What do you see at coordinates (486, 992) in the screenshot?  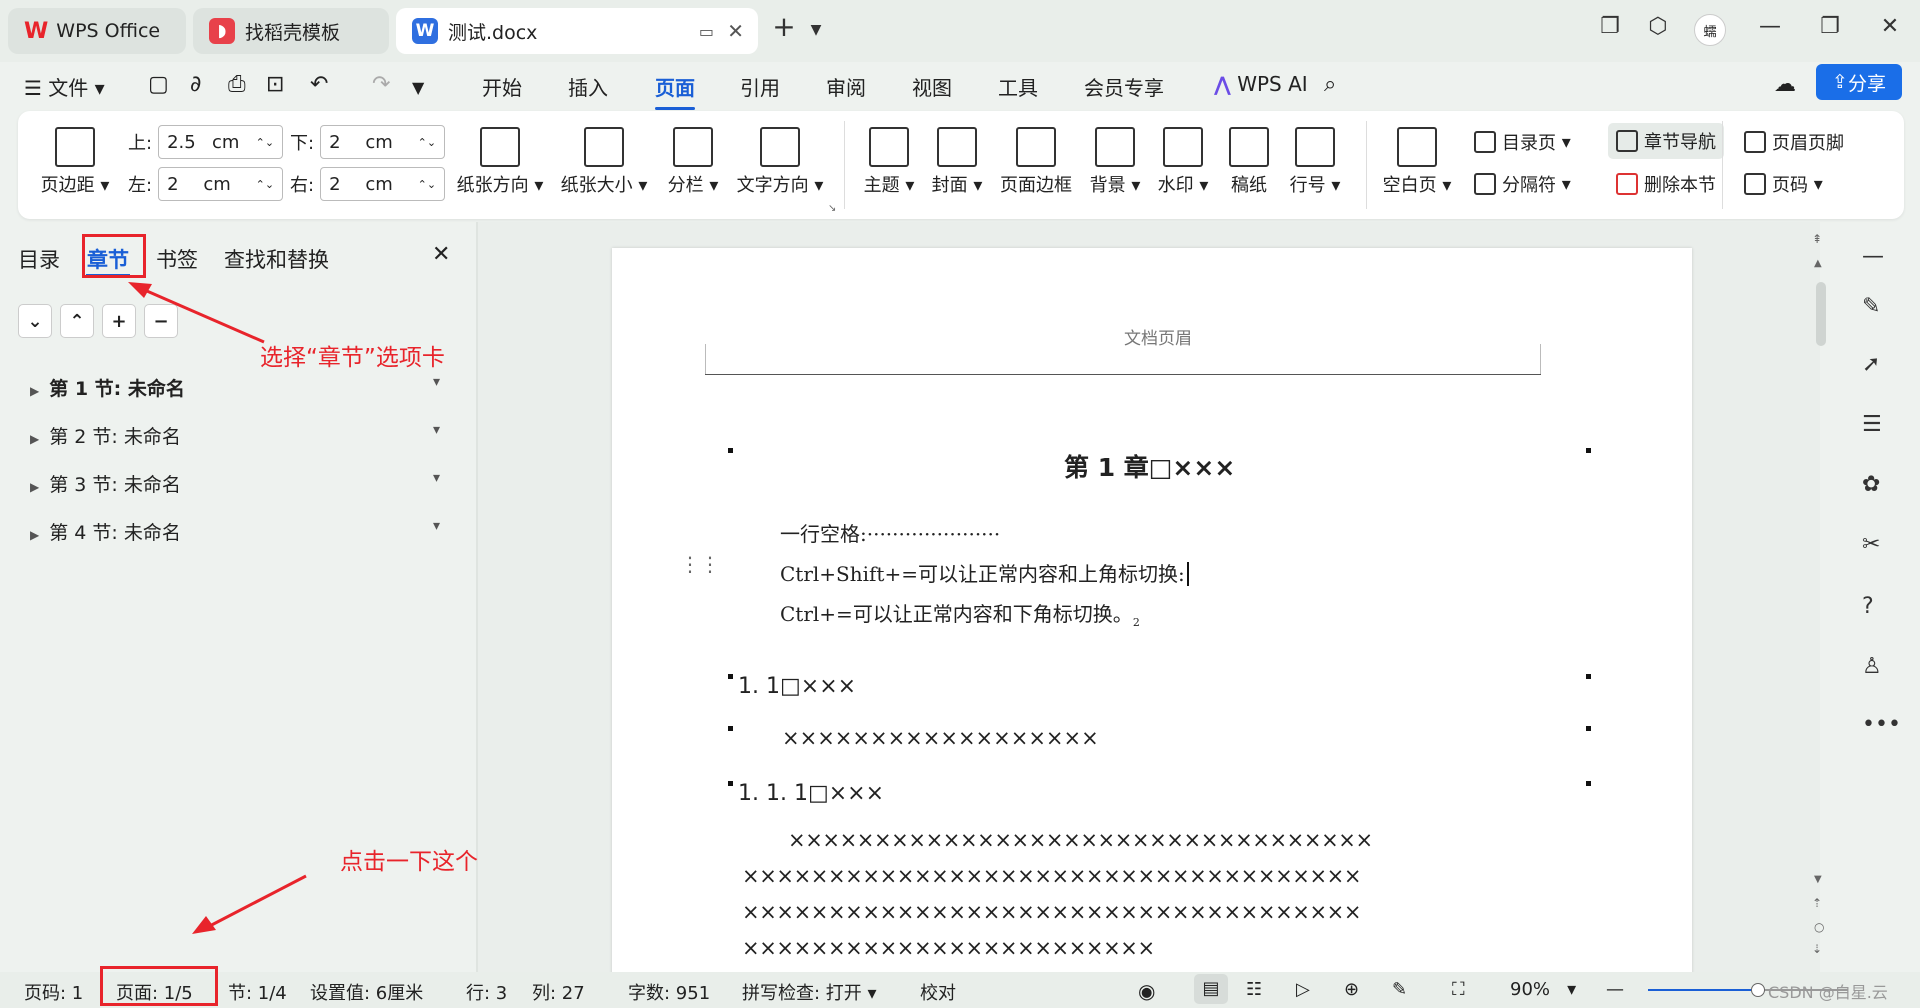 I see `status-row: 行: 3` at bounding box center [486, 992].